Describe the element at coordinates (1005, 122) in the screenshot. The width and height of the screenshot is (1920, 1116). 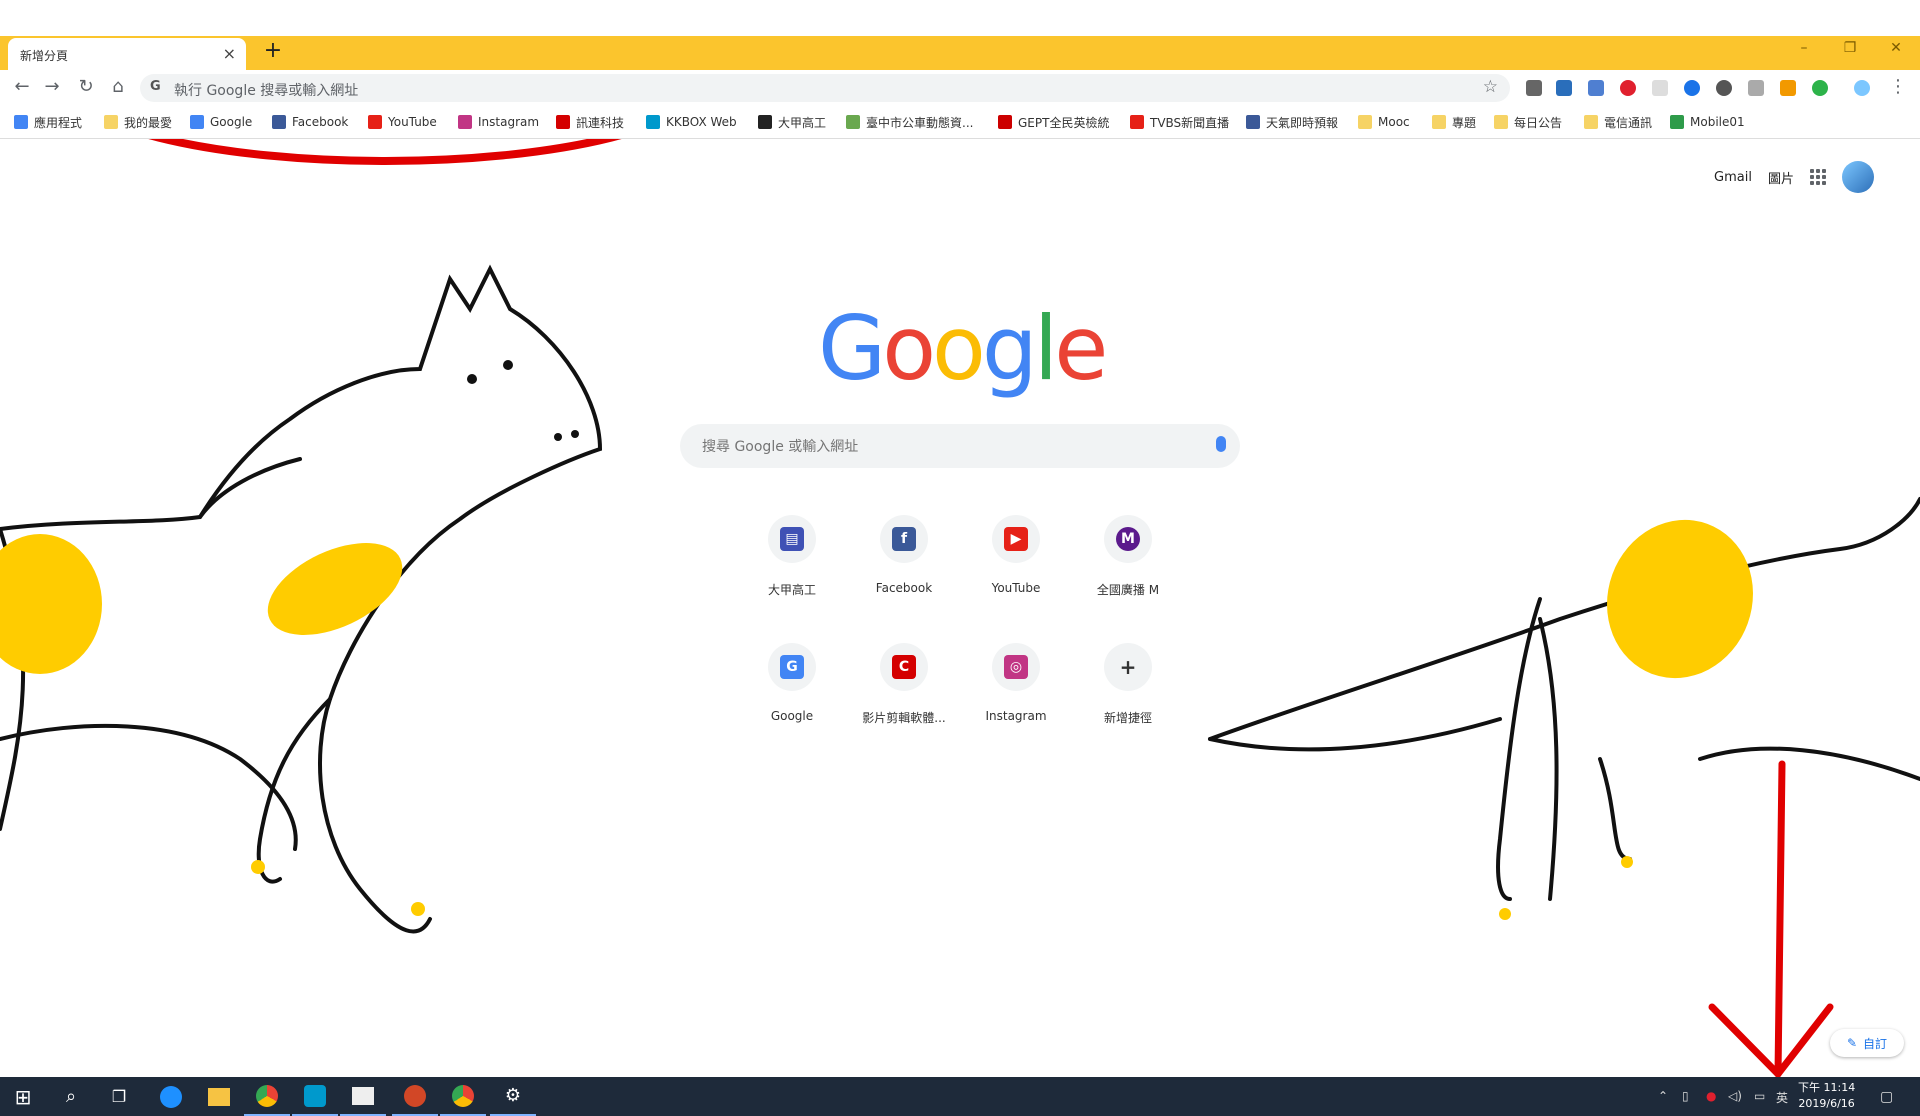
I see `gept-icon` at that location.